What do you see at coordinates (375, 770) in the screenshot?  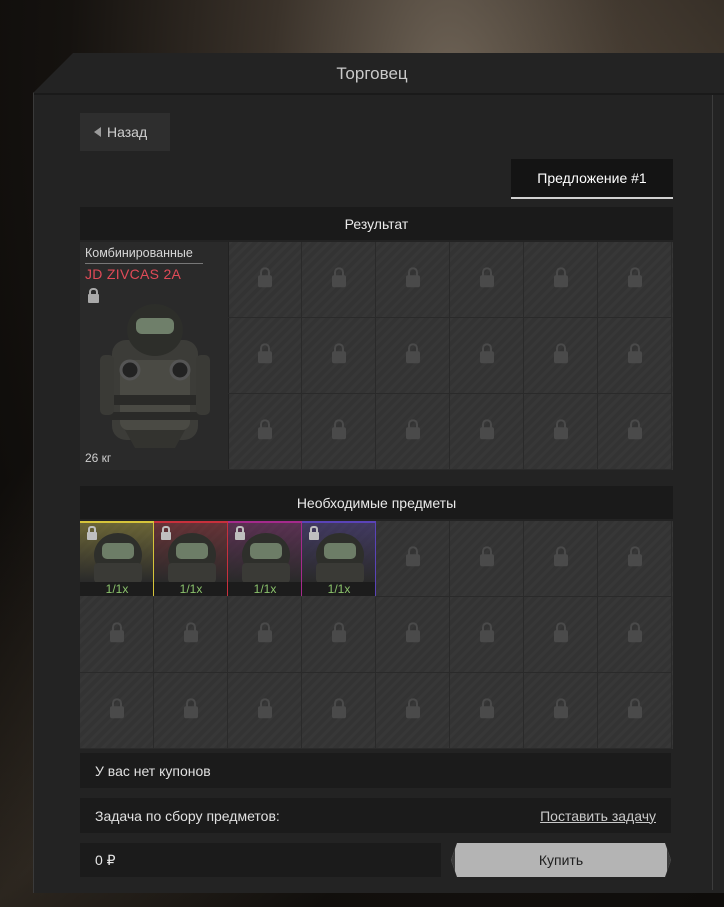 I see `coupons-bar: У вас нет купонов` at bounding box center [375, 770].